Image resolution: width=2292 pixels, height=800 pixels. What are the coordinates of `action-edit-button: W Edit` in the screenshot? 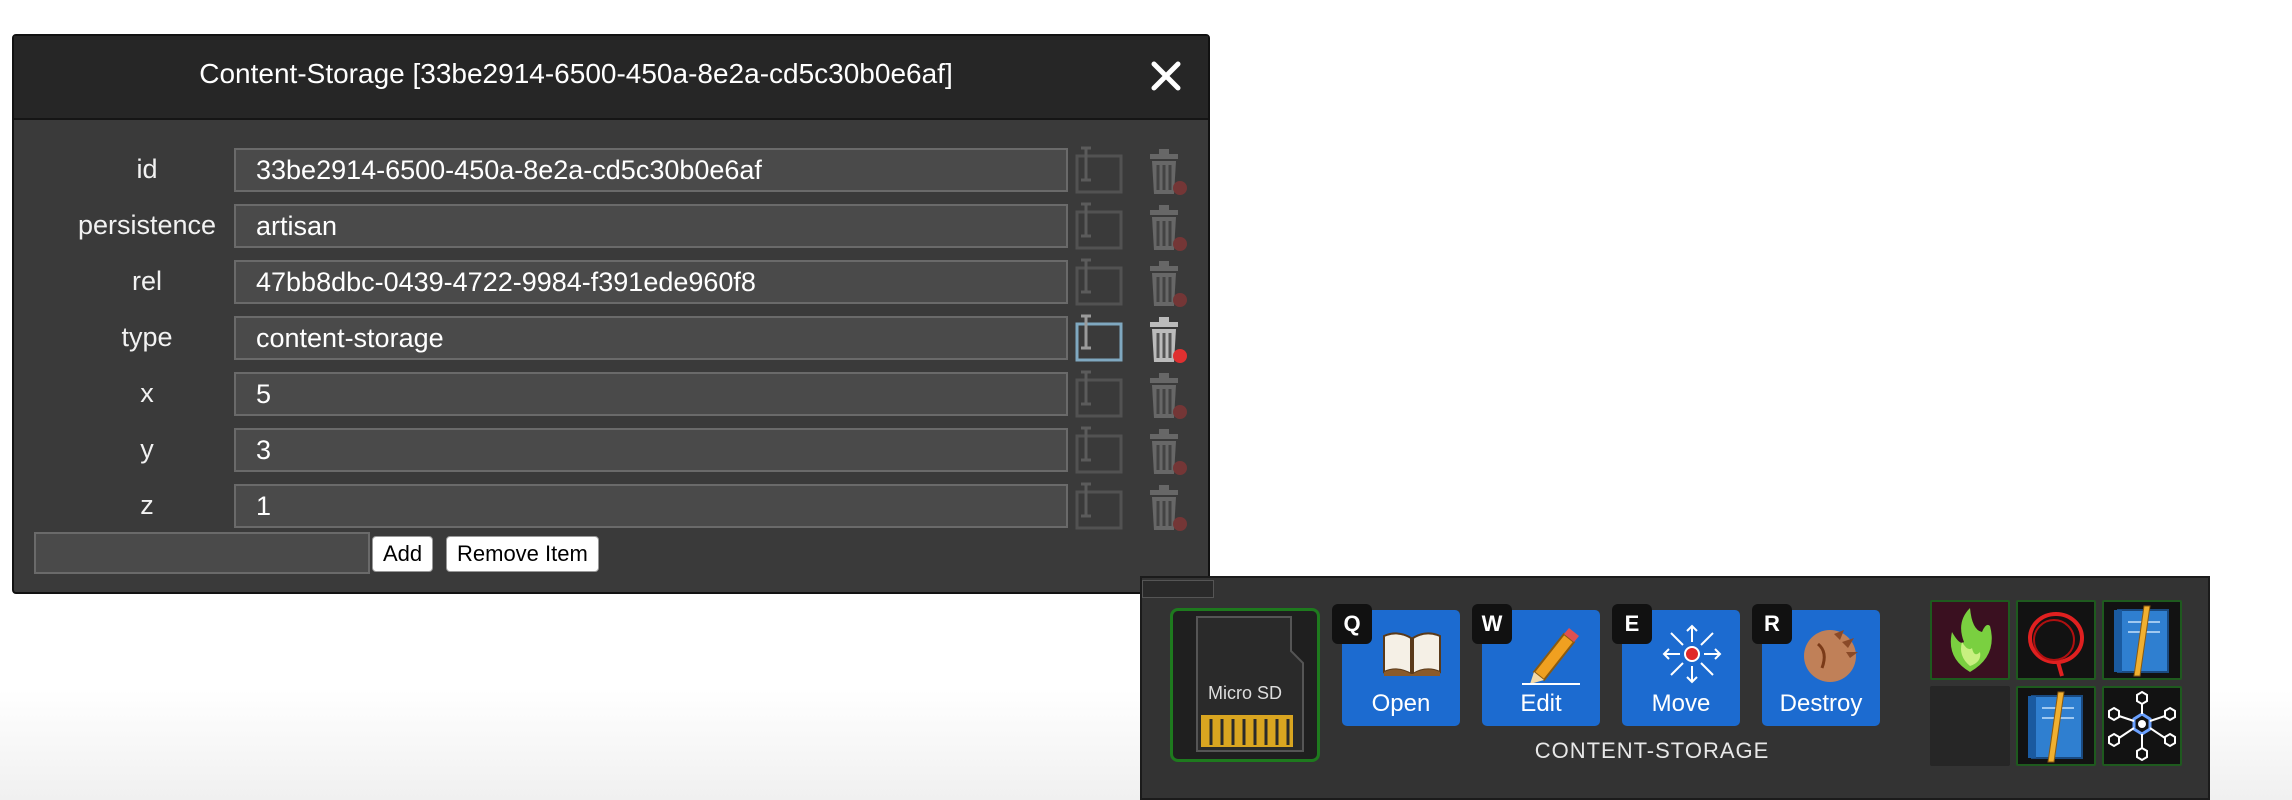 It's located at (1536, 665).